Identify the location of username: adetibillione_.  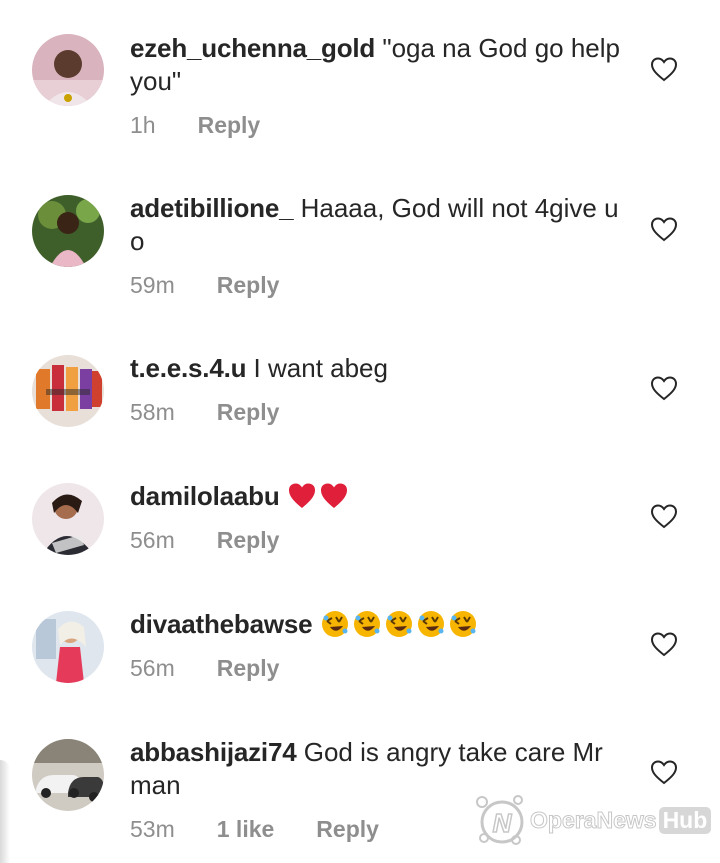
(212, 208).